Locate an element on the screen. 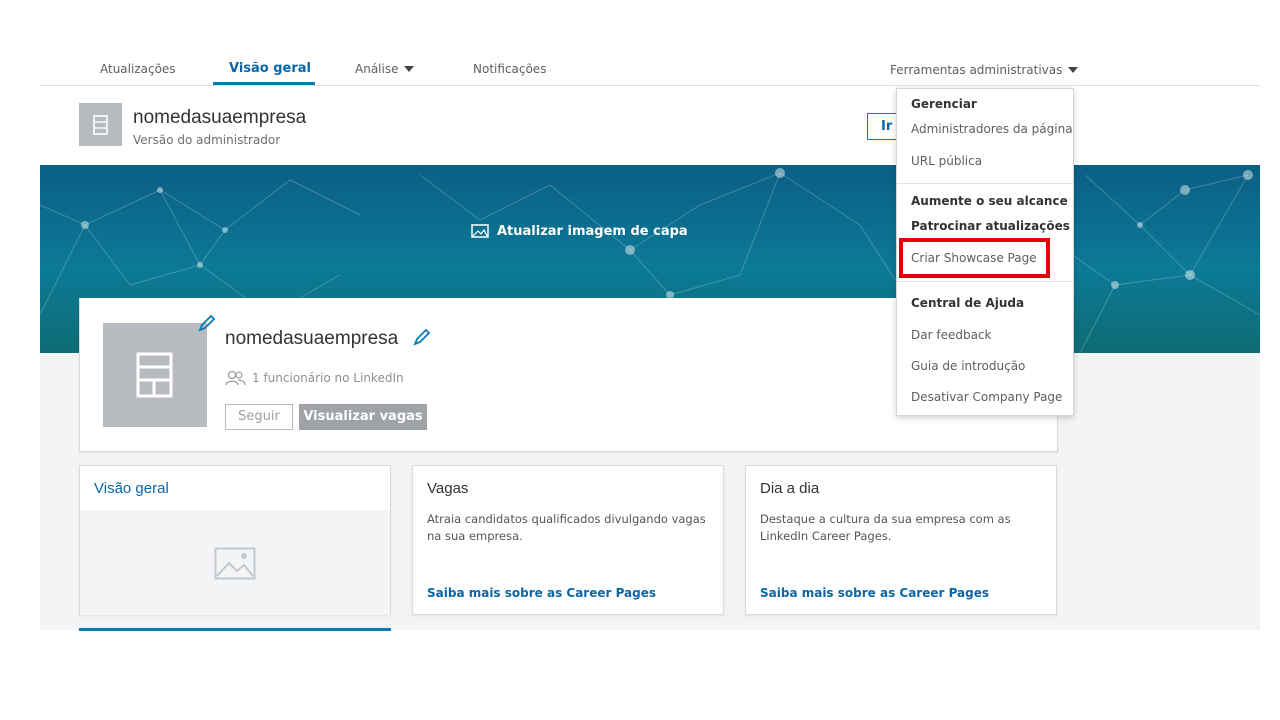  card-title-jobs: Vagas is located at coordinates (448, 488).